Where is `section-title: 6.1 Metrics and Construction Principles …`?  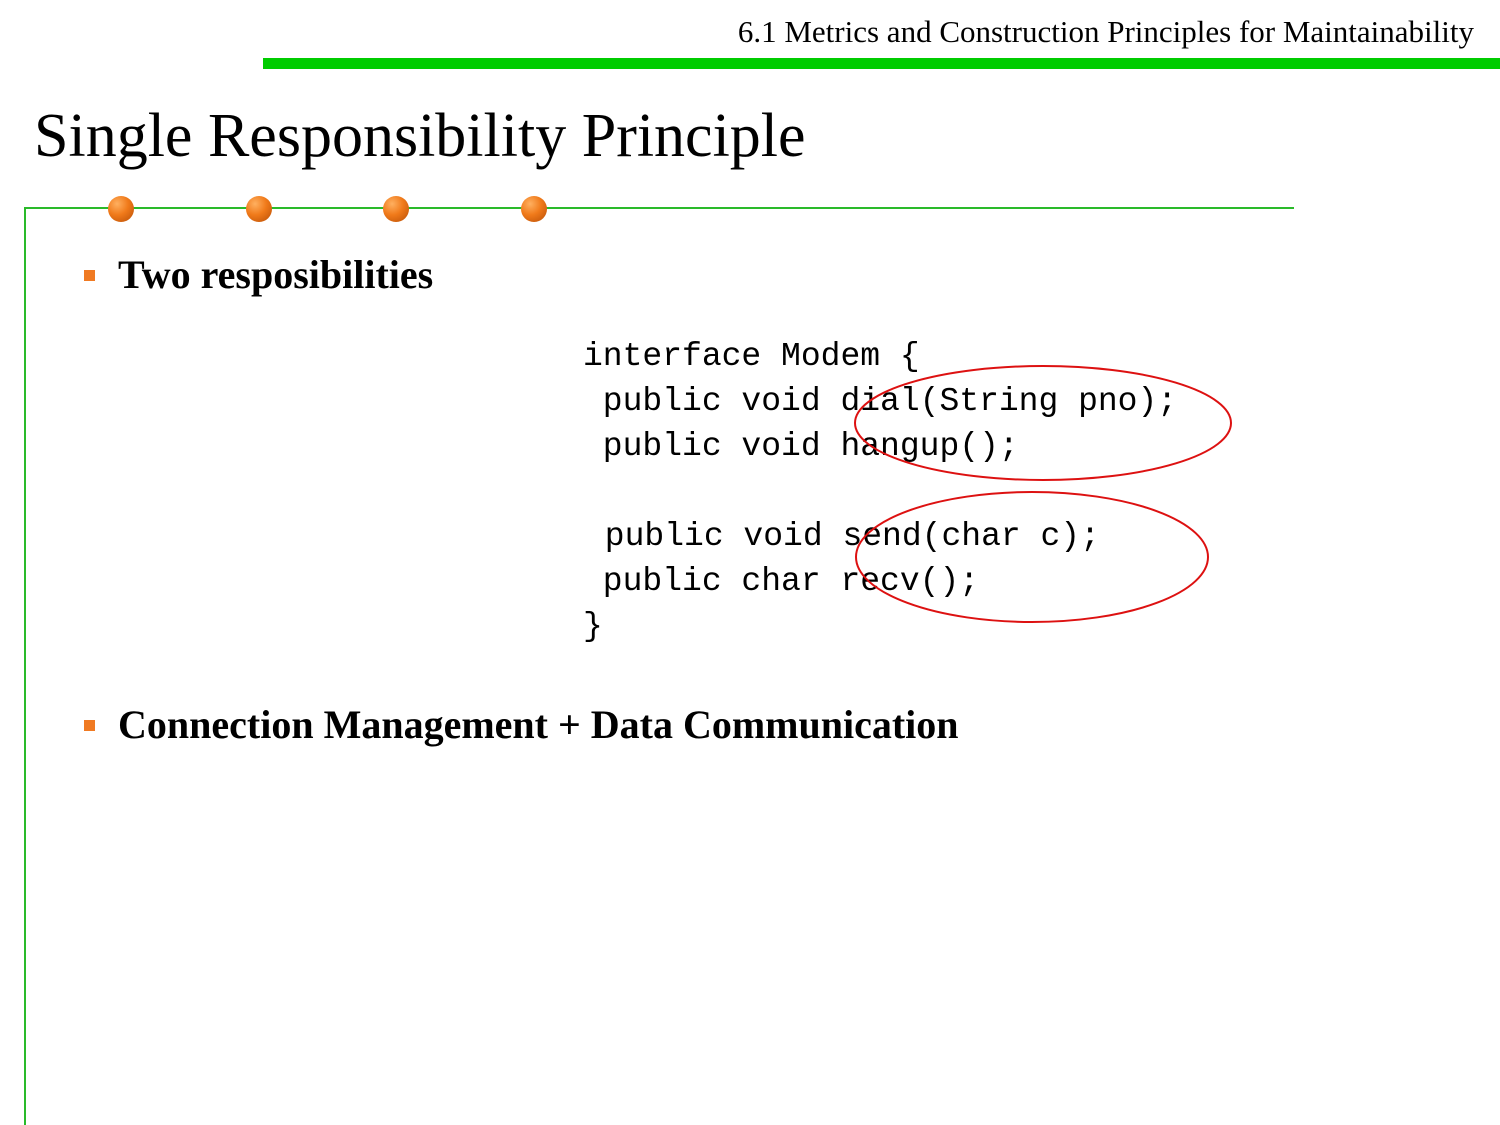 section-title: 6.1 Metrics and Construction Principles … is located at coordinates (1105, 31).